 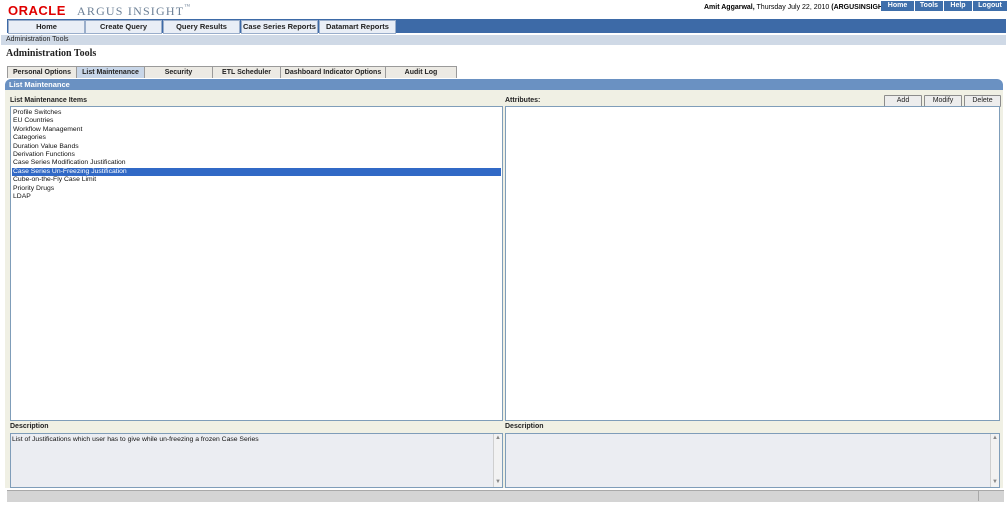 What do you see at coordinates (188, 7) in the screenshot?
I see `trademark-symbol: ™` at bounding box center [188, 7].